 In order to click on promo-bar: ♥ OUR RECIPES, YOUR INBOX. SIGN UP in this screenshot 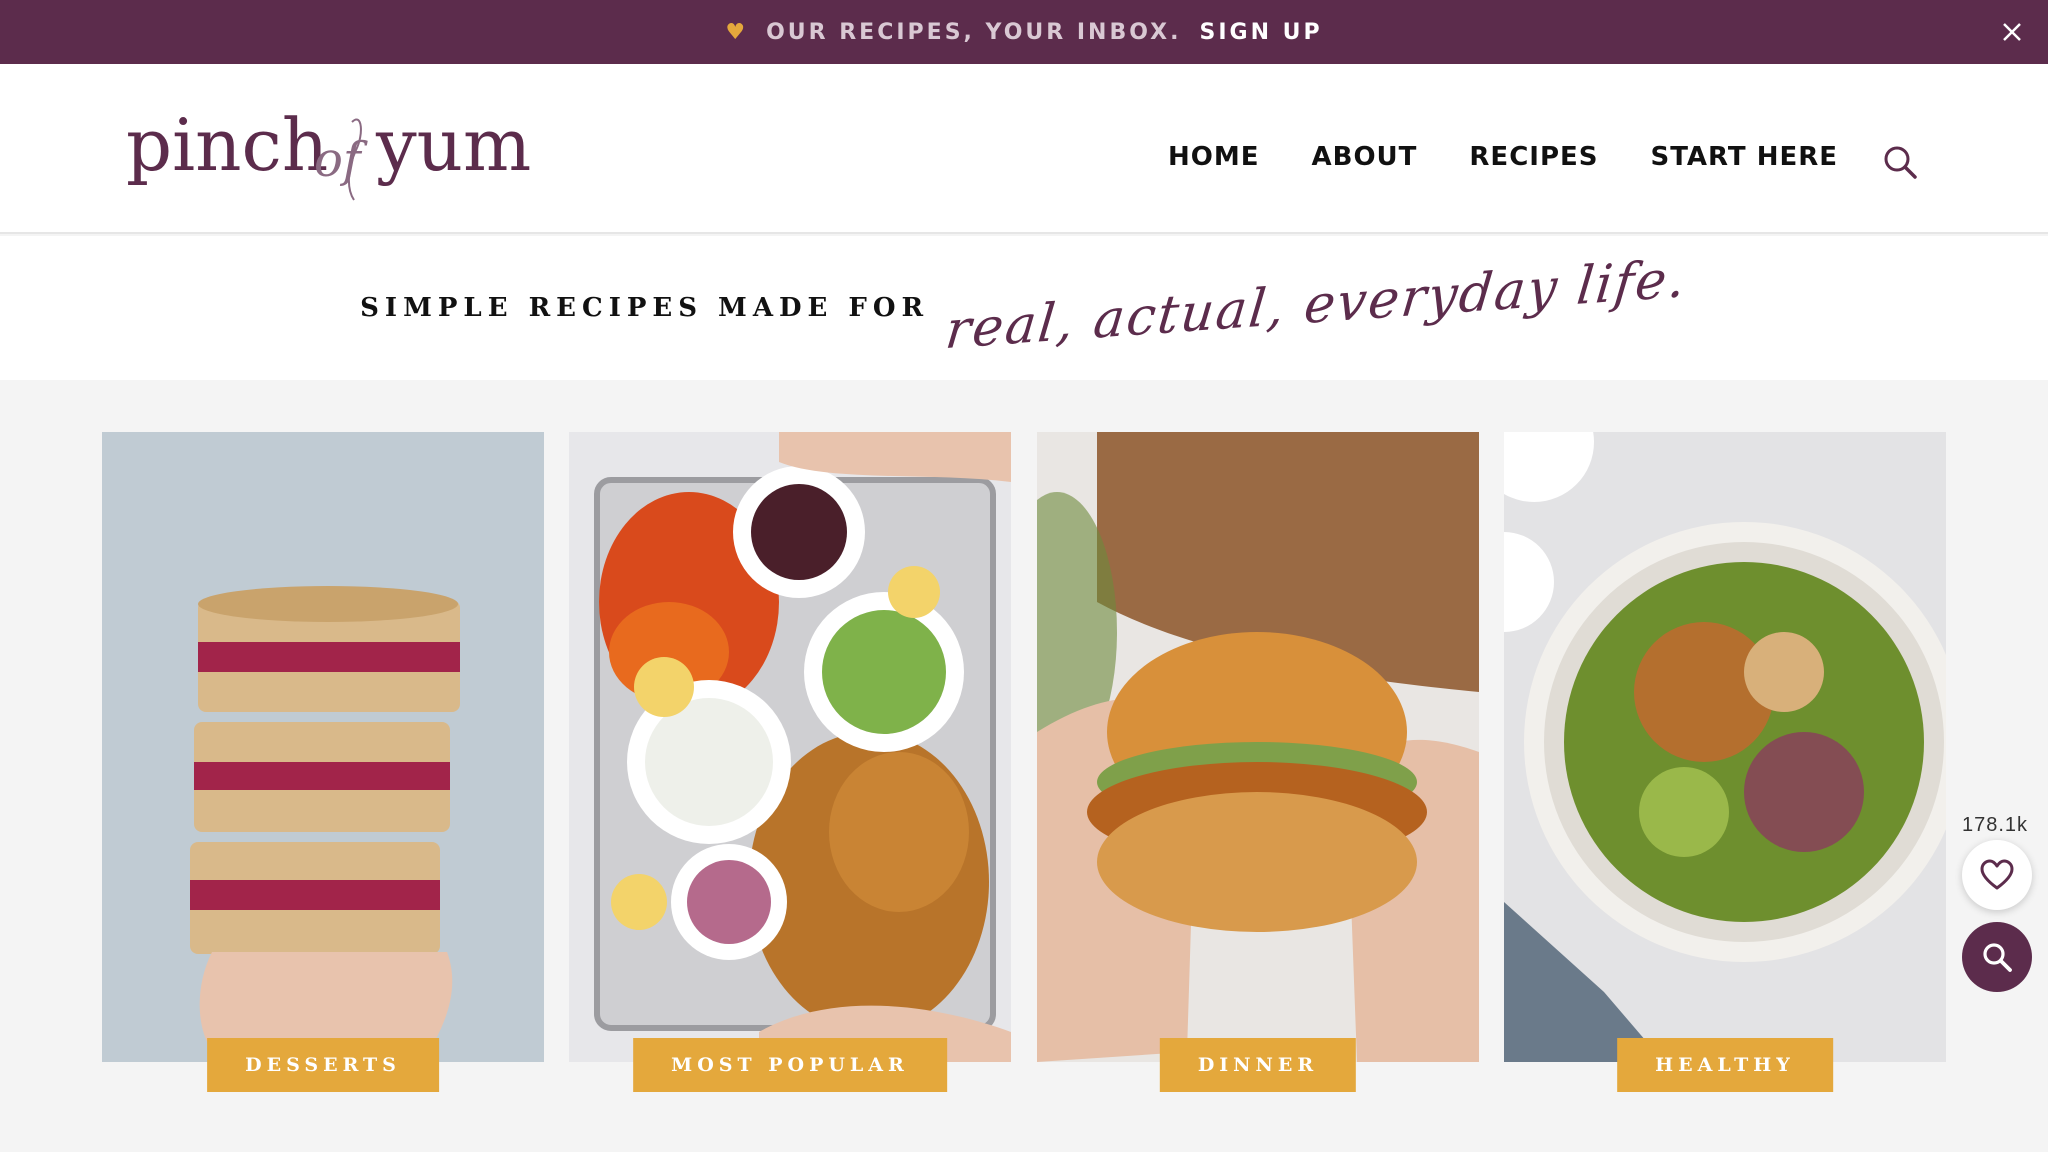, I will do `click(1024, 32)`.